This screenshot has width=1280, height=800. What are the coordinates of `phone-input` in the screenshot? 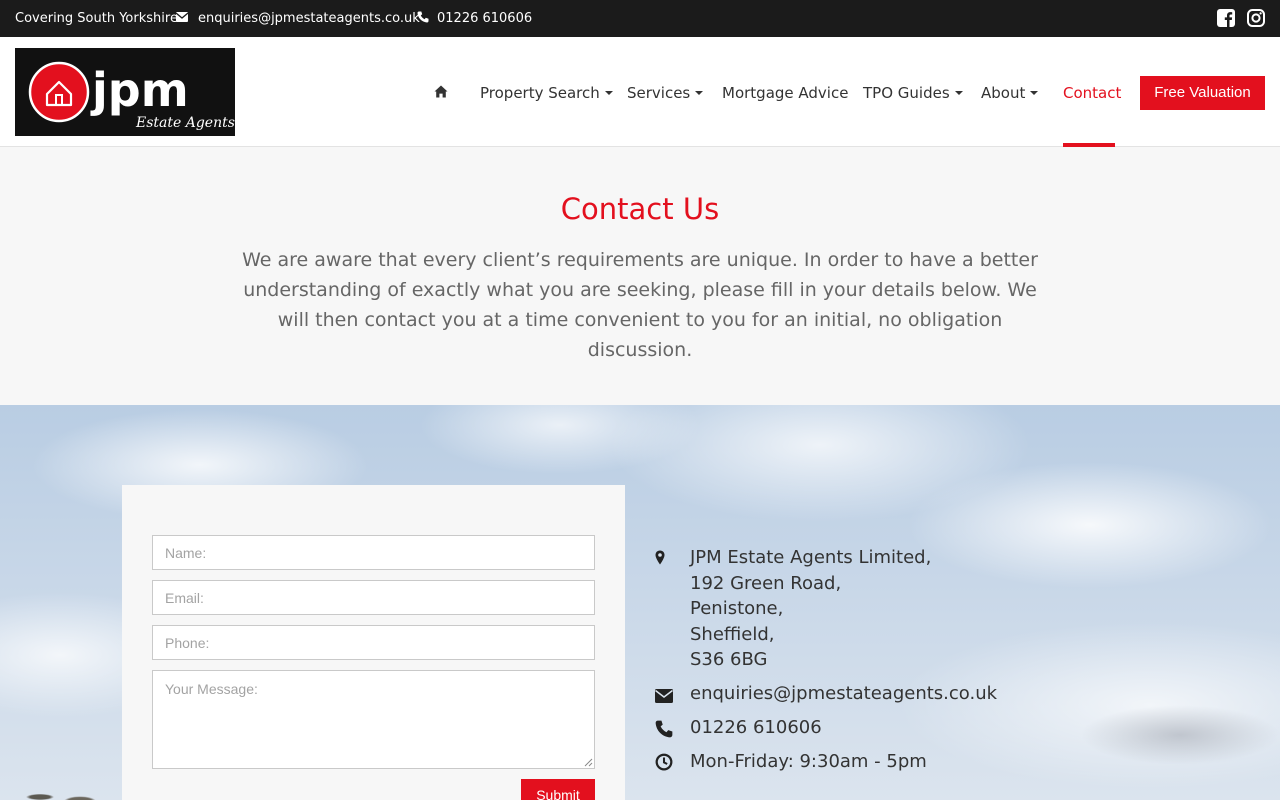 It's located at (373, 642).